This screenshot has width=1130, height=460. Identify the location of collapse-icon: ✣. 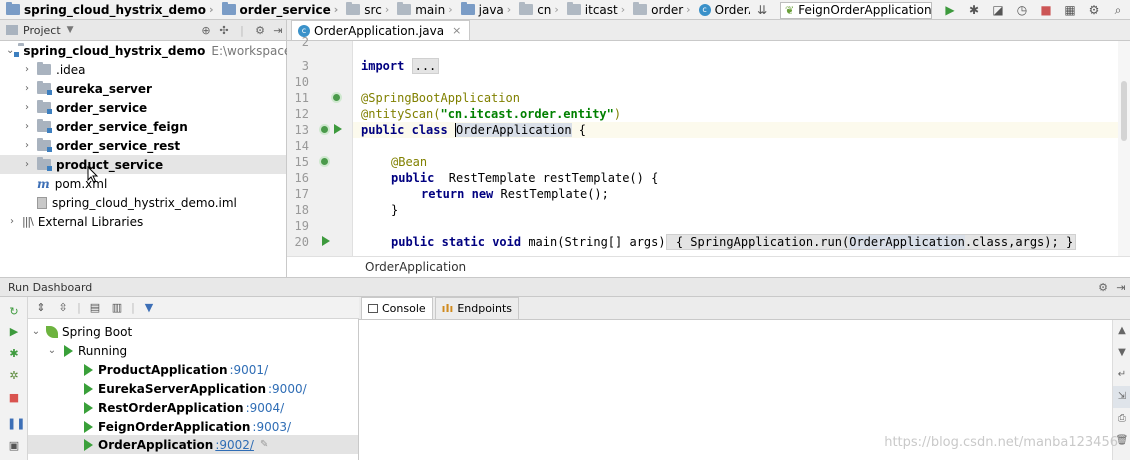
(224, 30).